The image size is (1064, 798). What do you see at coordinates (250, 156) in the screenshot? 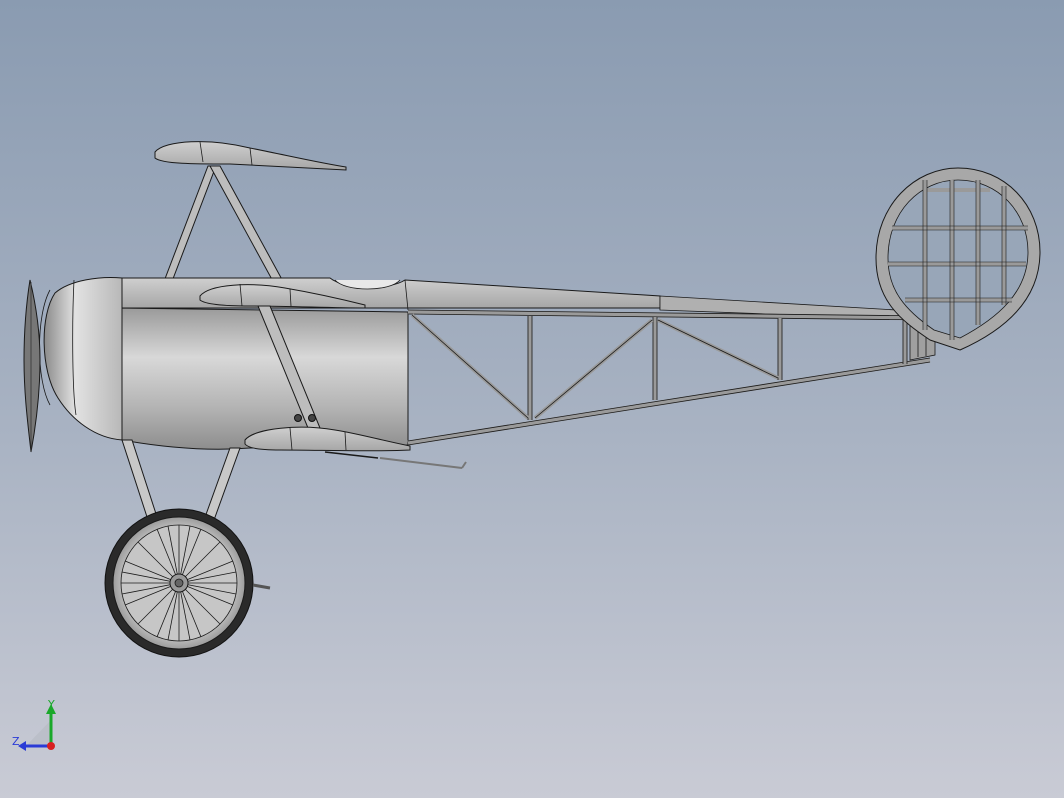
I see `top-wing` at bounding box center [250, 156].